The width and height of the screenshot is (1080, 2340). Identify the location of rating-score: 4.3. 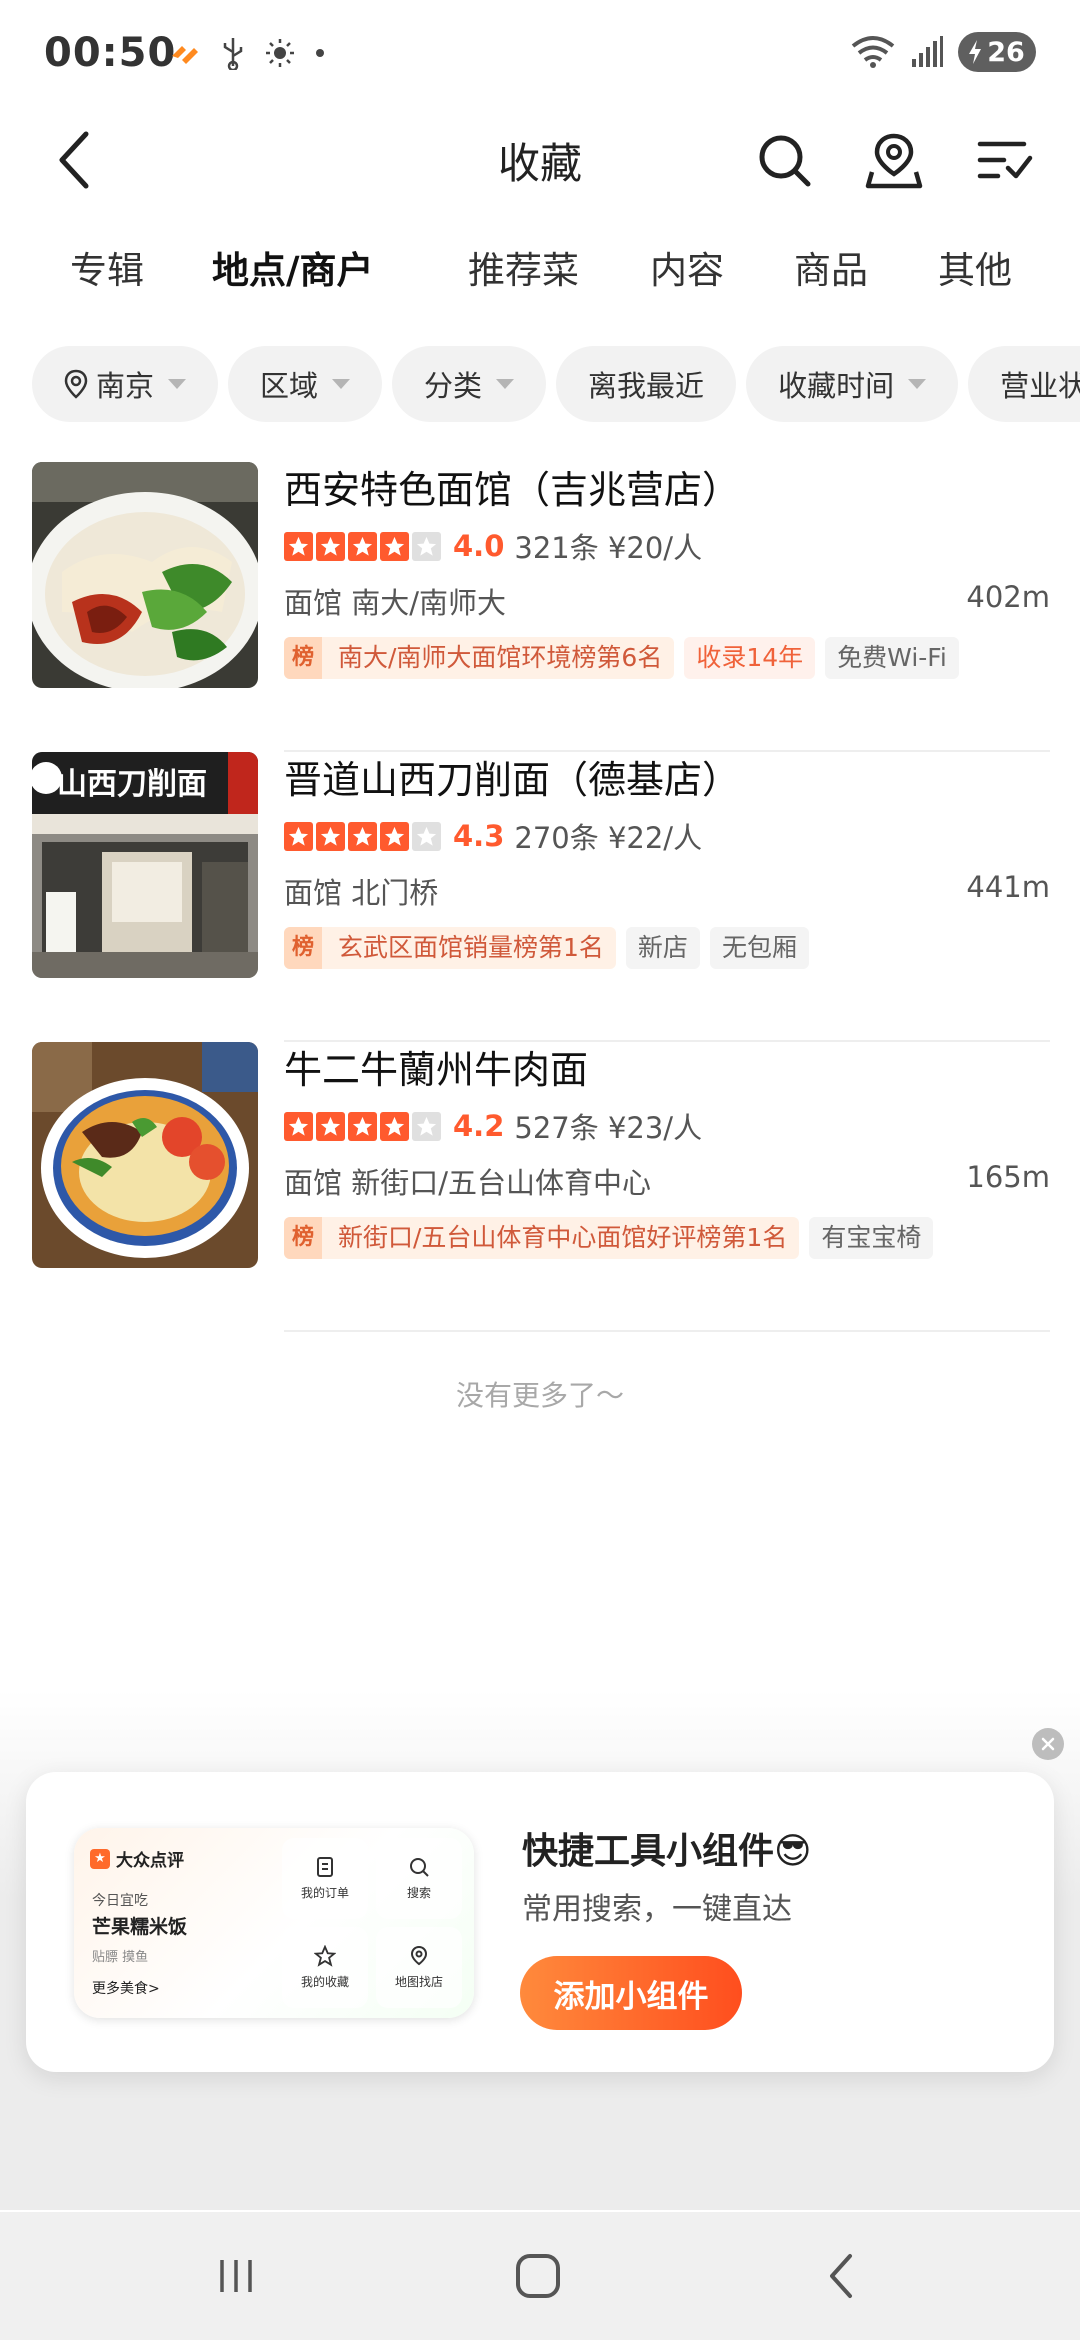
(479, 836).